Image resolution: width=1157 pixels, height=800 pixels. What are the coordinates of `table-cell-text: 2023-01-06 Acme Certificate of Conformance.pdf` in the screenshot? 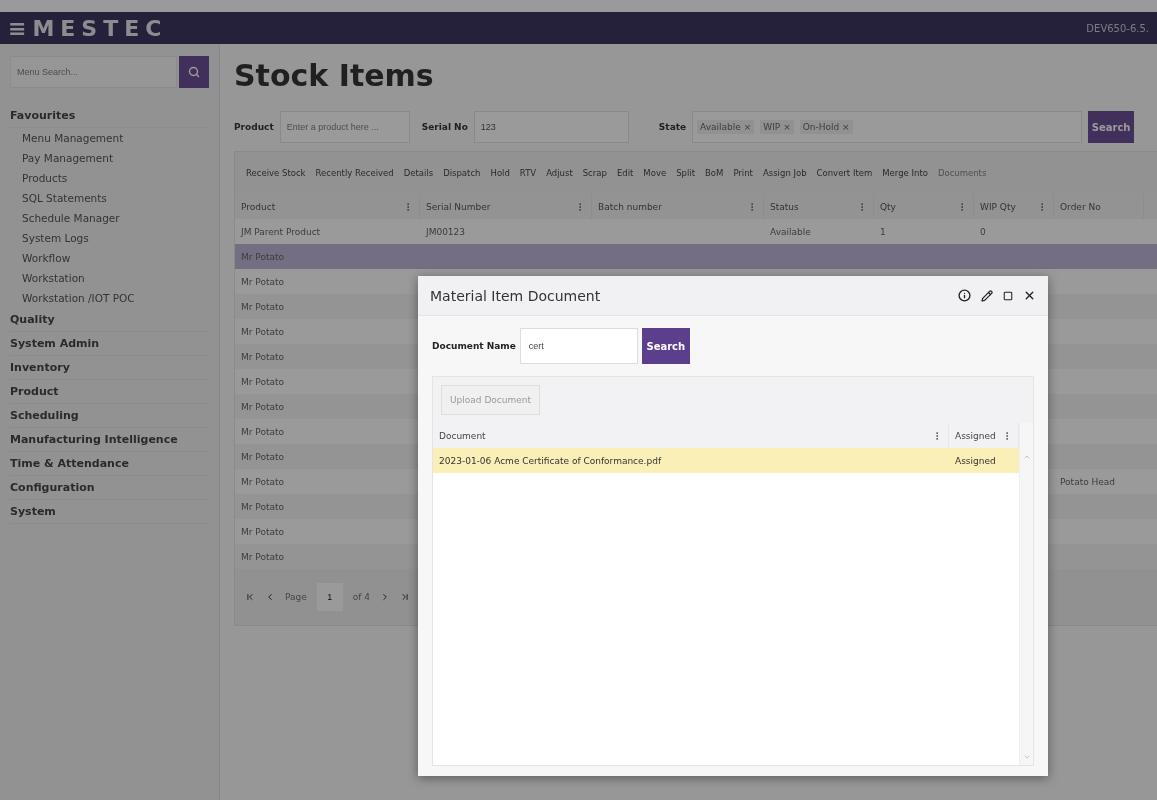 It's located at (550, 460).